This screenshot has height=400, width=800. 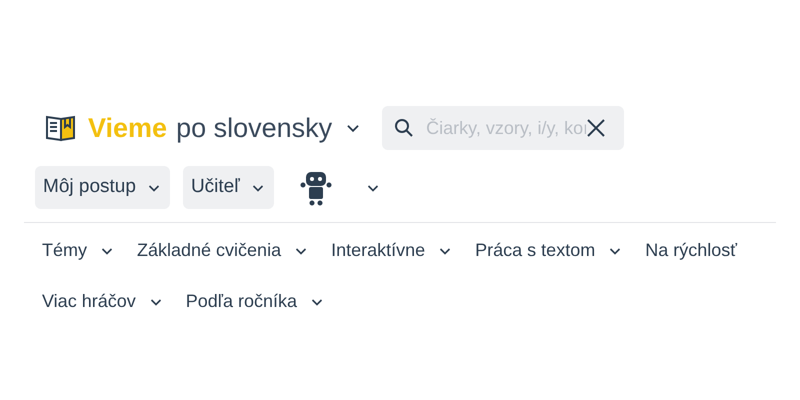 I want to click on site-subtitle: po slovensky, so click(x=254, y=128).